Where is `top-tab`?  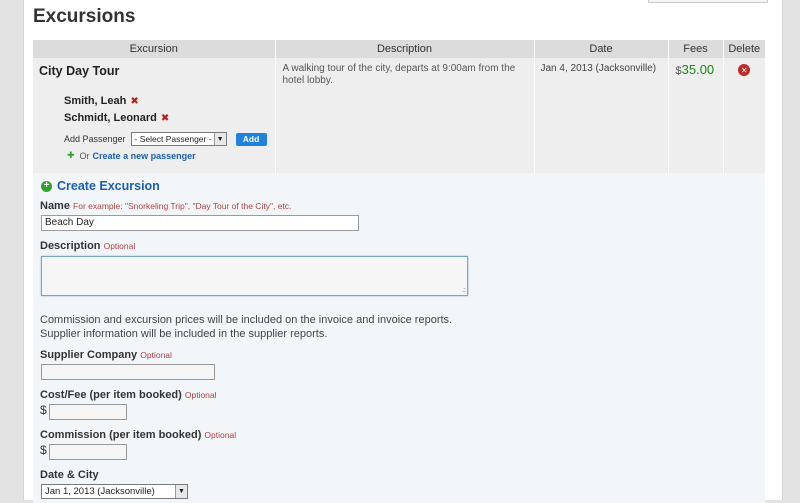
top-tab is located at coordinates (708, 1).